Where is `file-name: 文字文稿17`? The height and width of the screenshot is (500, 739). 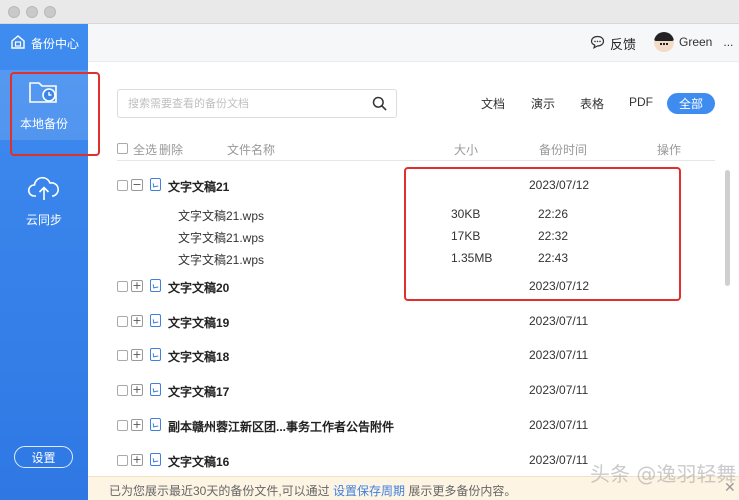
file-name: 文字文稿17 is located at coordinates (199, 392).